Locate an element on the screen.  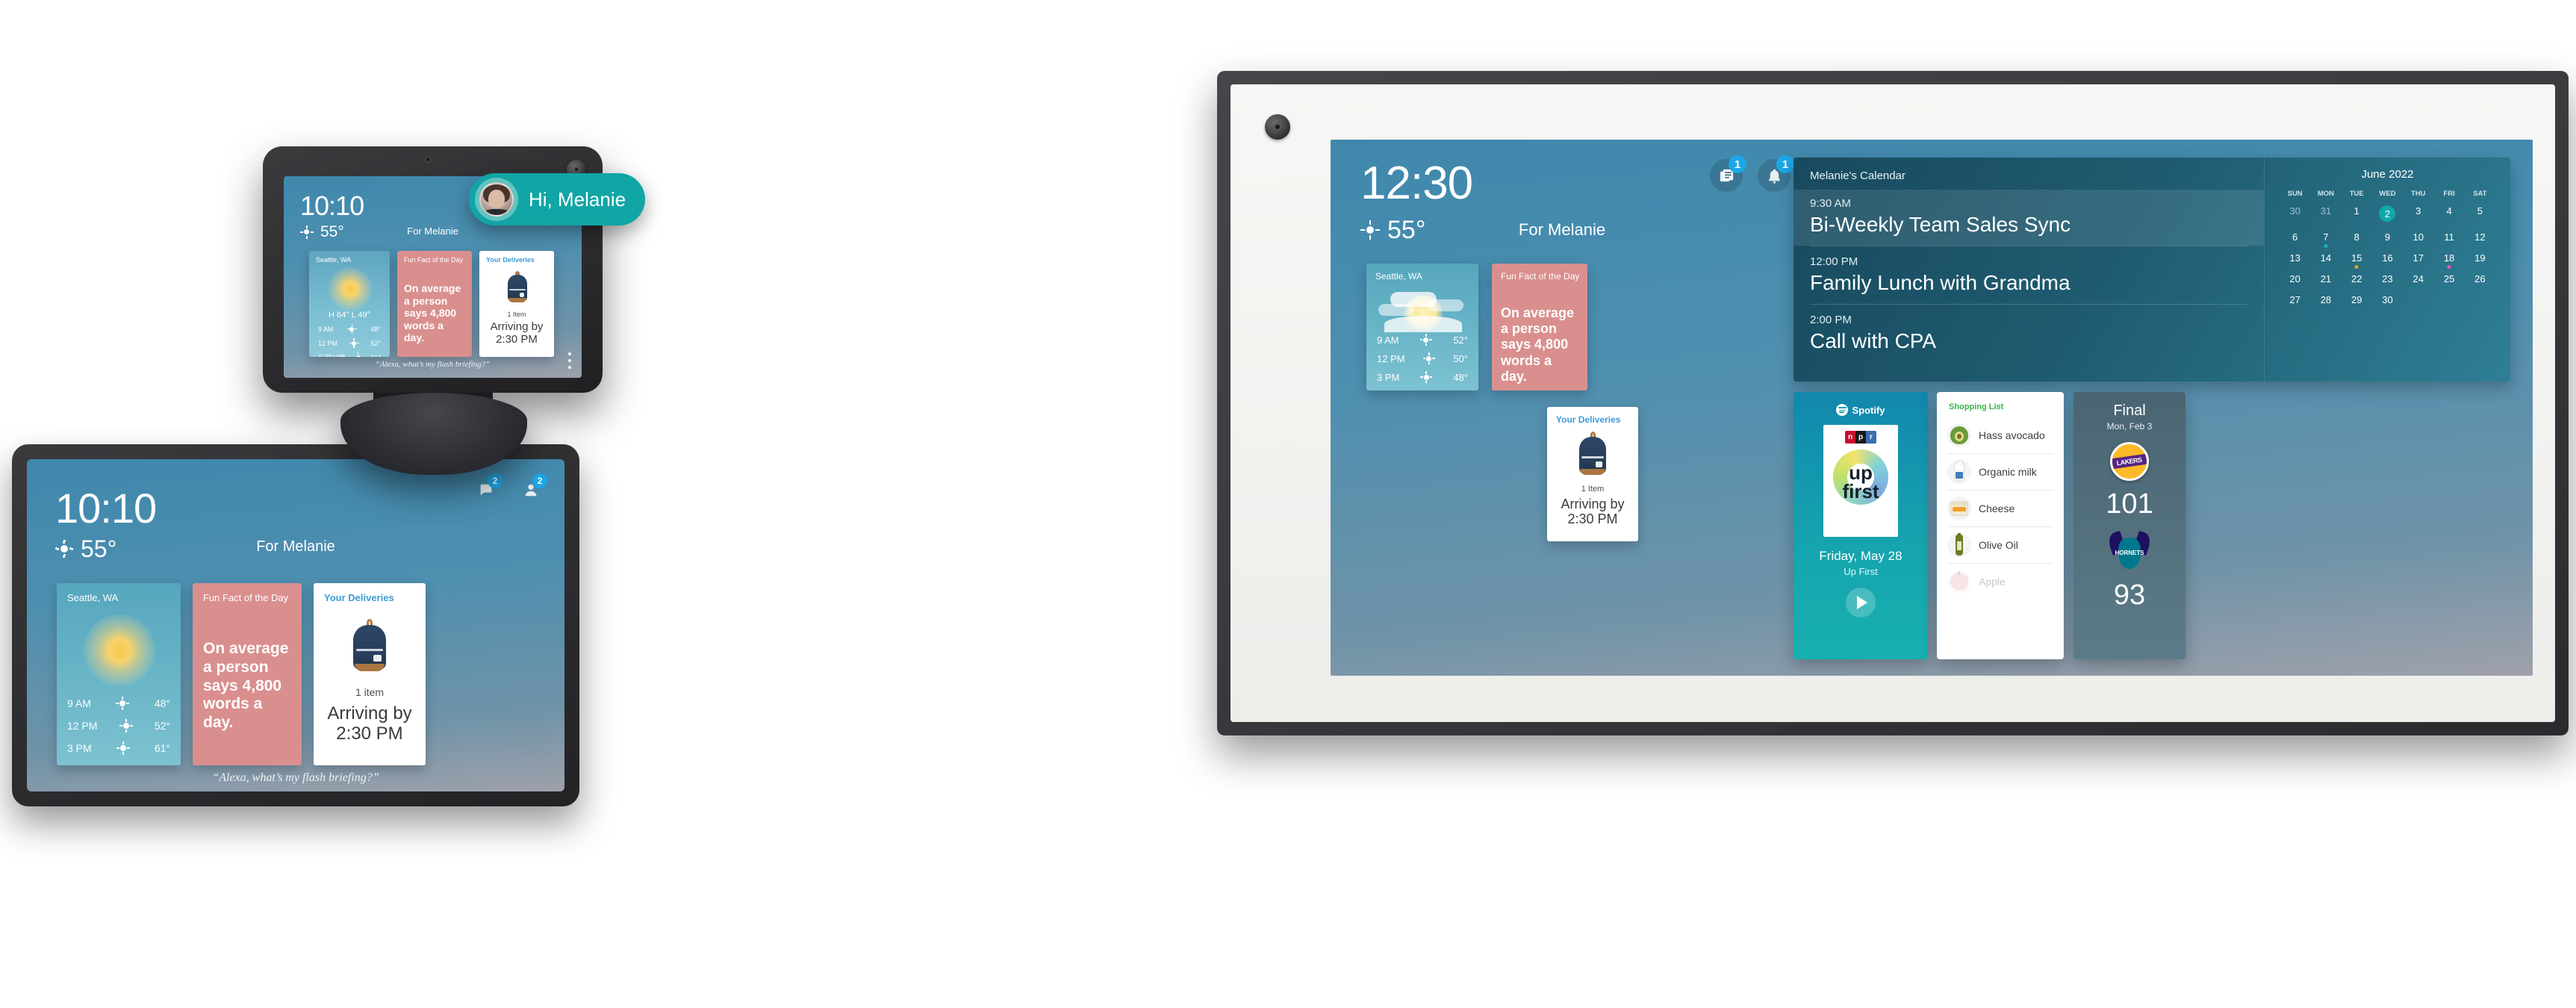
calendar-day: 17 is located at coordinates (2418, 258).